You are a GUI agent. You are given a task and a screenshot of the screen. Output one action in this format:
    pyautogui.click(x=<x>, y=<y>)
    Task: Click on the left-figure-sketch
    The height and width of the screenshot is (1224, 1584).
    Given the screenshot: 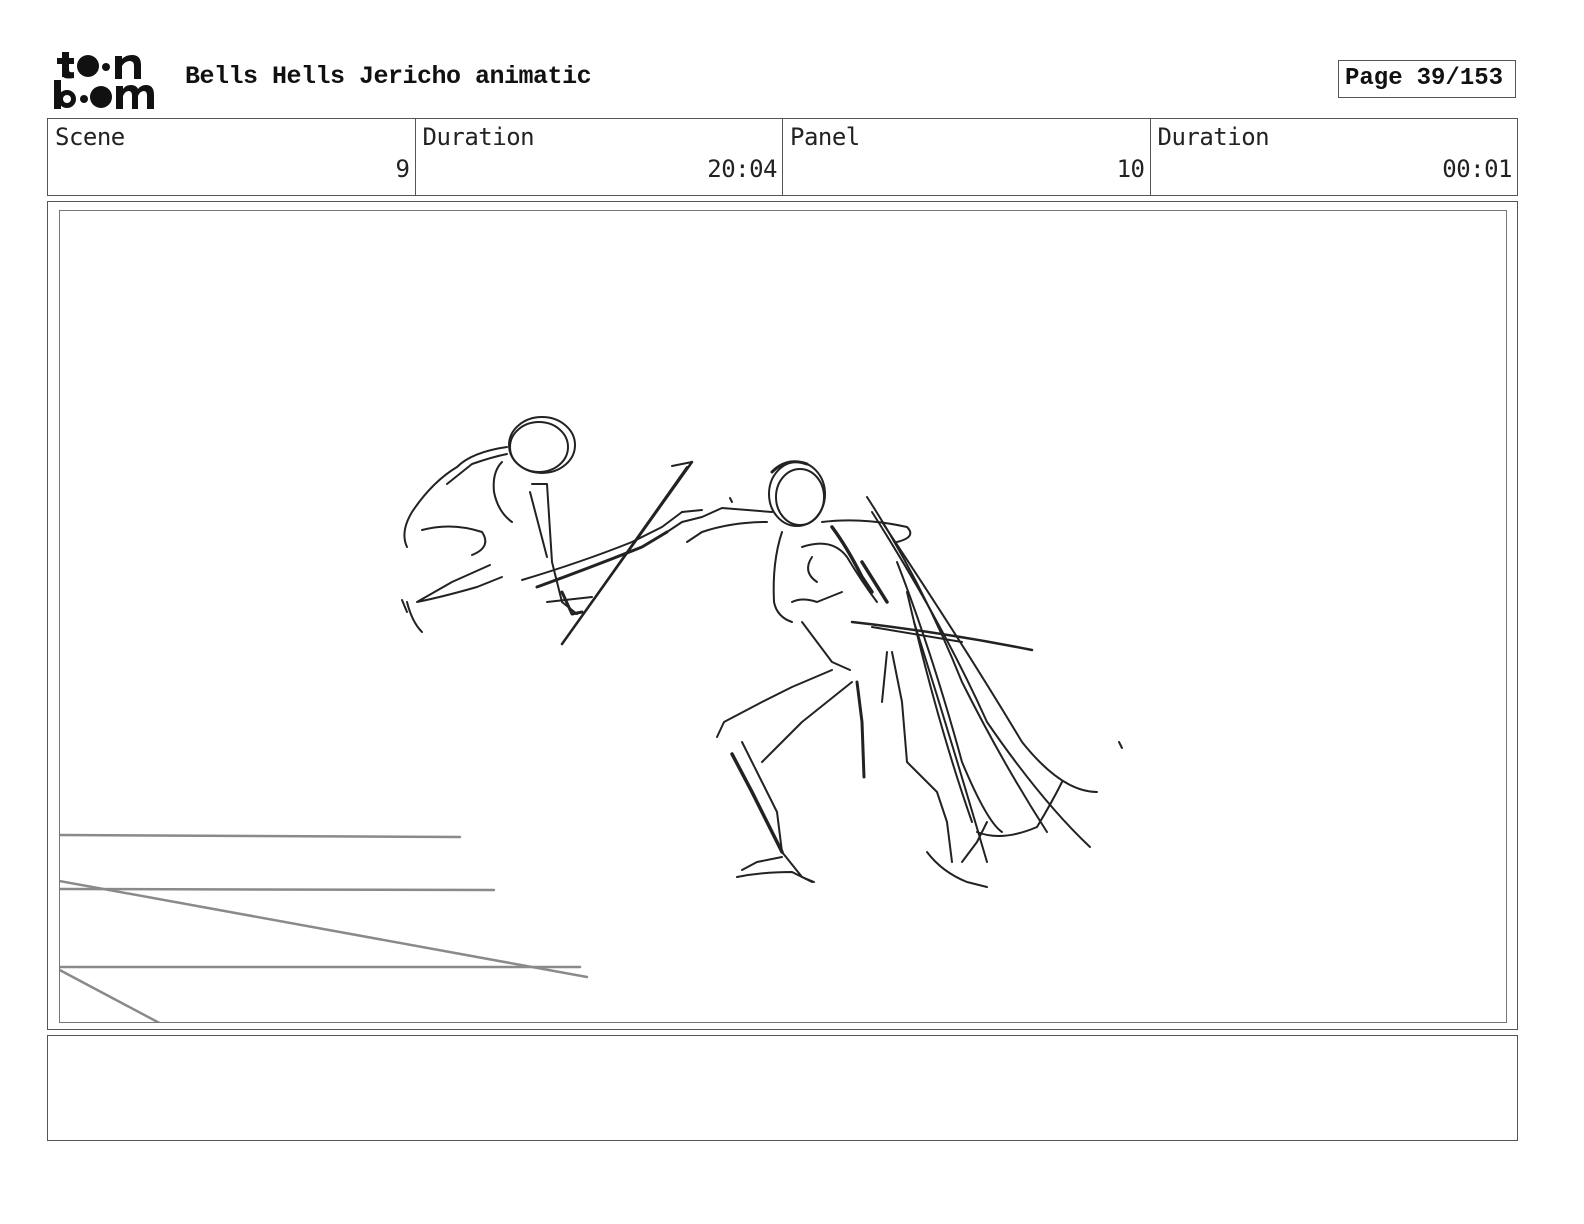 What is the action you would take?
    pyautogui.click(x=547, y=531)
    